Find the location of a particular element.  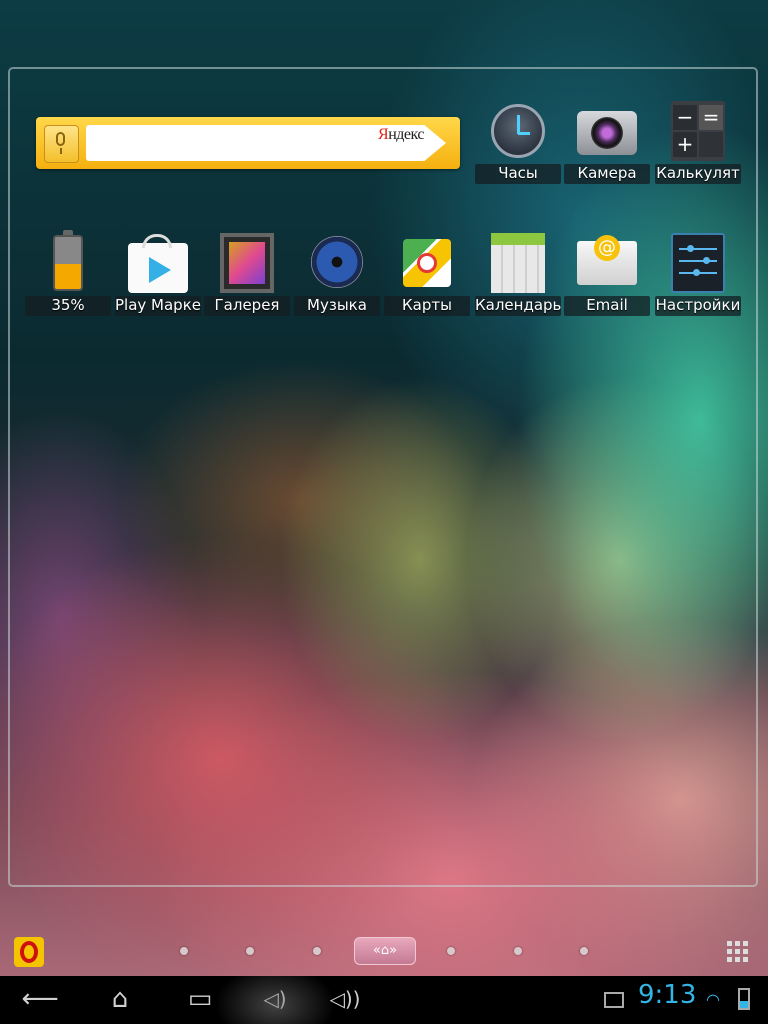

app-label: Календарь is located at coordinates (518, 306).